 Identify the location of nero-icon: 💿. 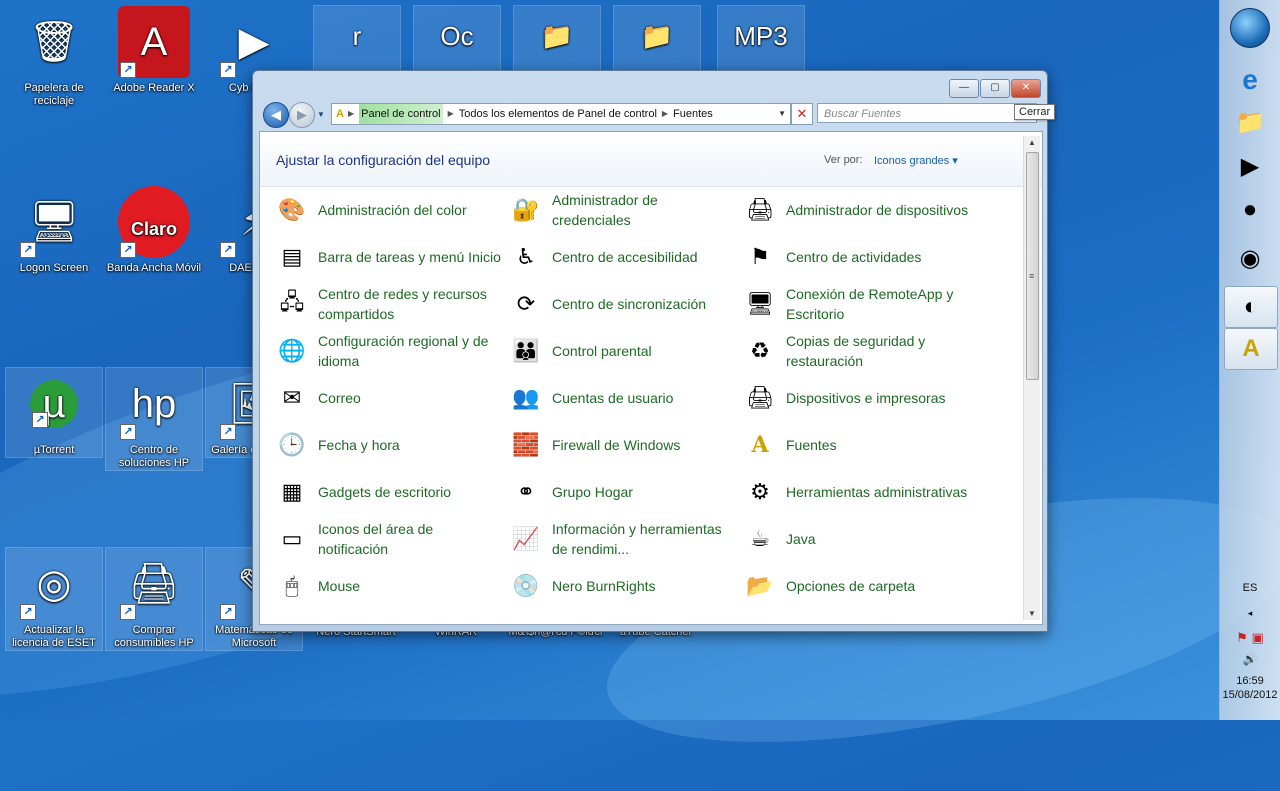
(526, 585).